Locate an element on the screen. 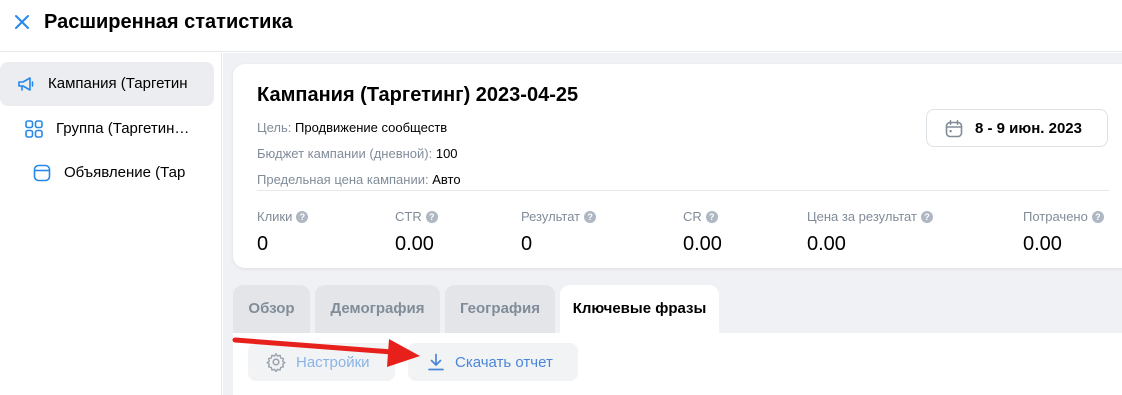  stat-label: CTR is located at coordinates (408, 216).